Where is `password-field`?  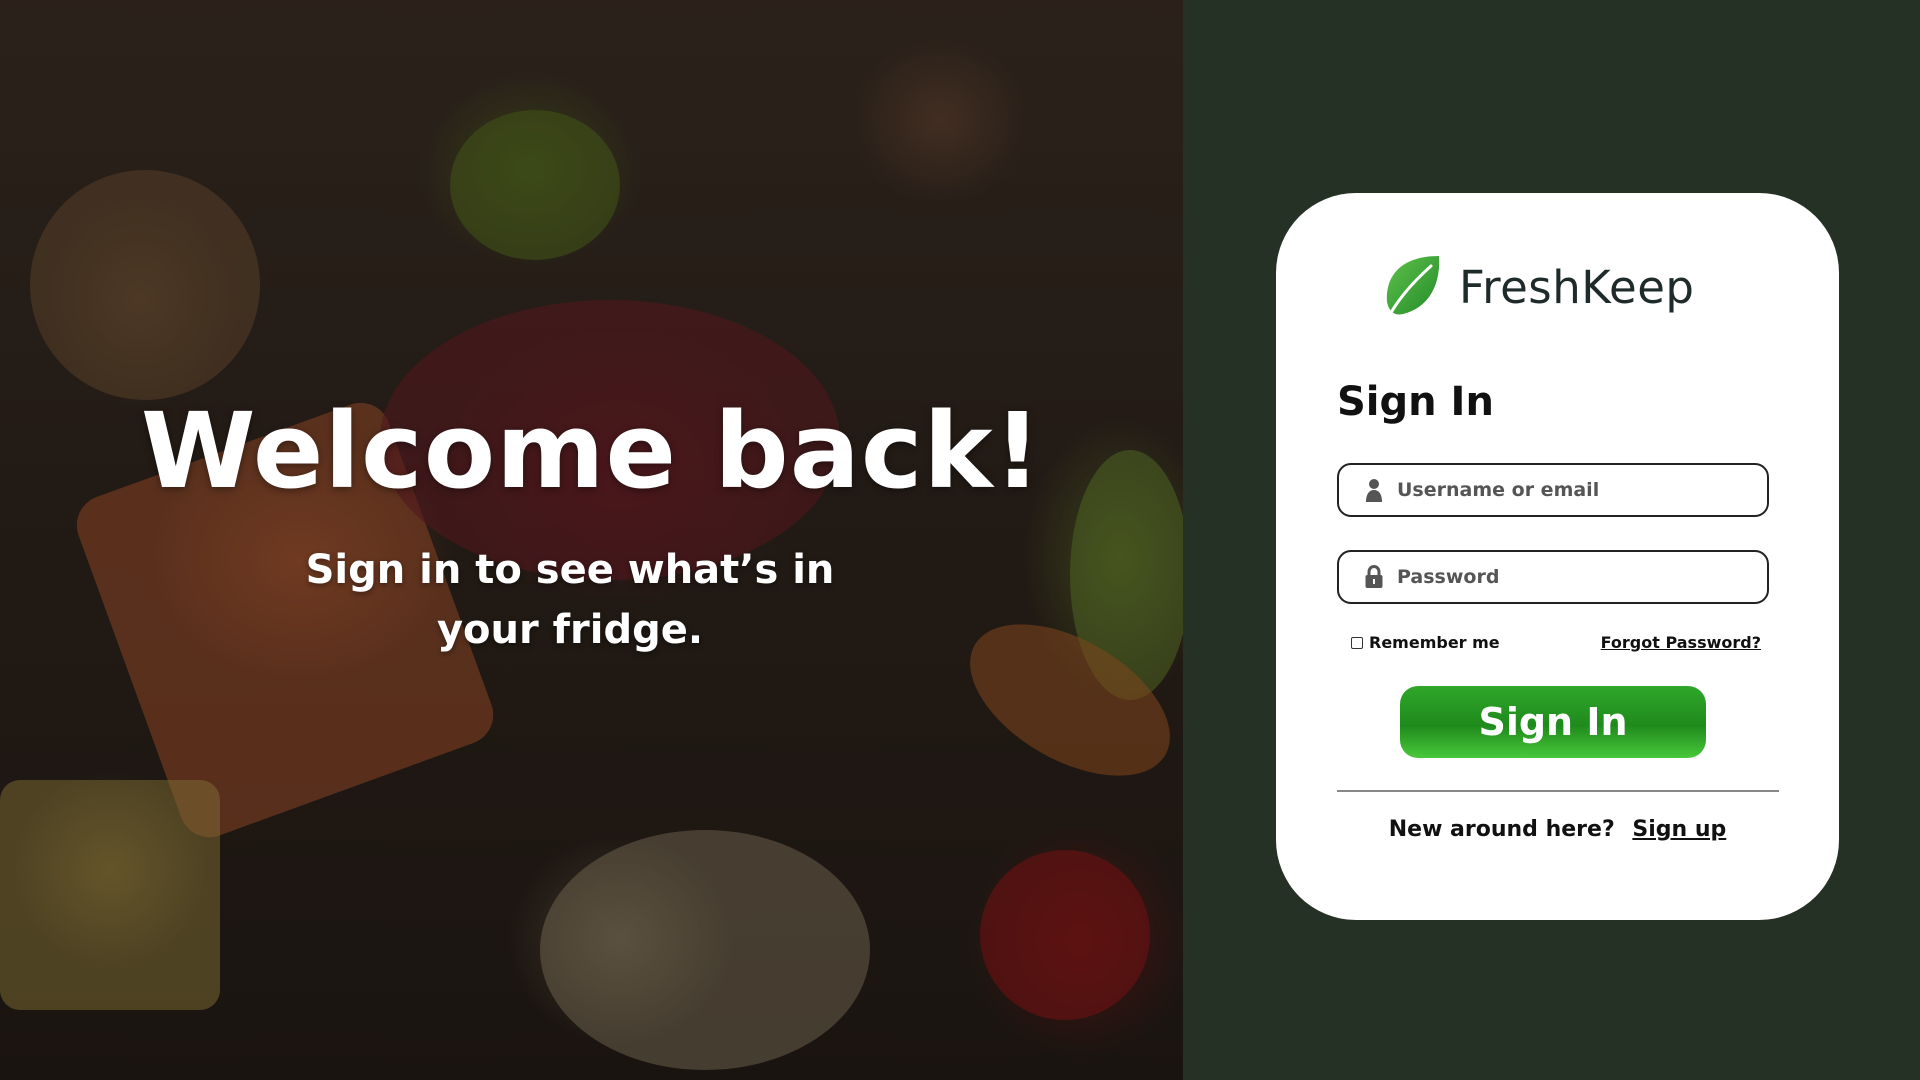
password-field is located at coordinates (1553, 577).